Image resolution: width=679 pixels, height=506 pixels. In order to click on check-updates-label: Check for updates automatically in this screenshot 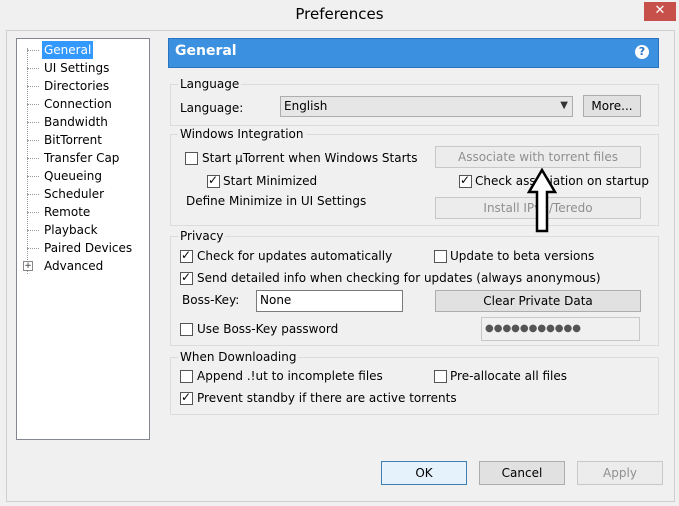, I will do `click(295, 256)`.